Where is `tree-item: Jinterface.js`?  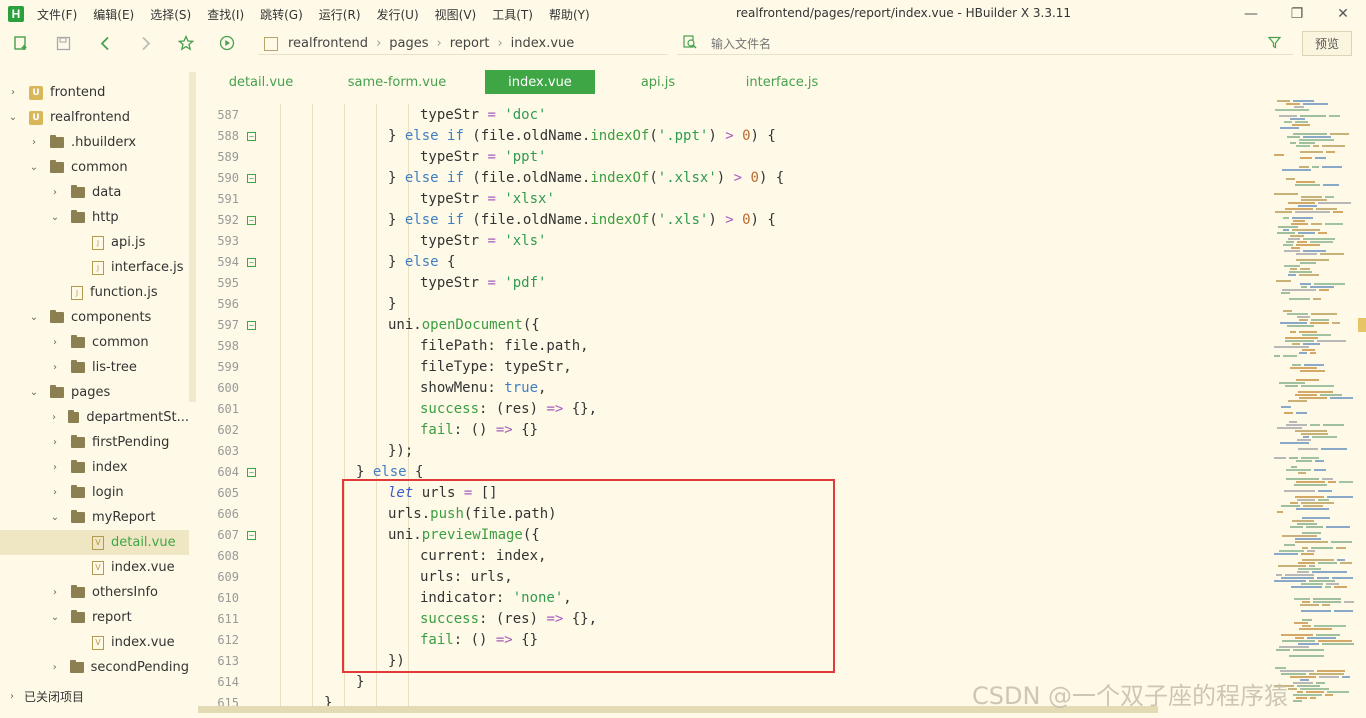
tree-item: Jinterface.js is located at coordinates (94, 267).